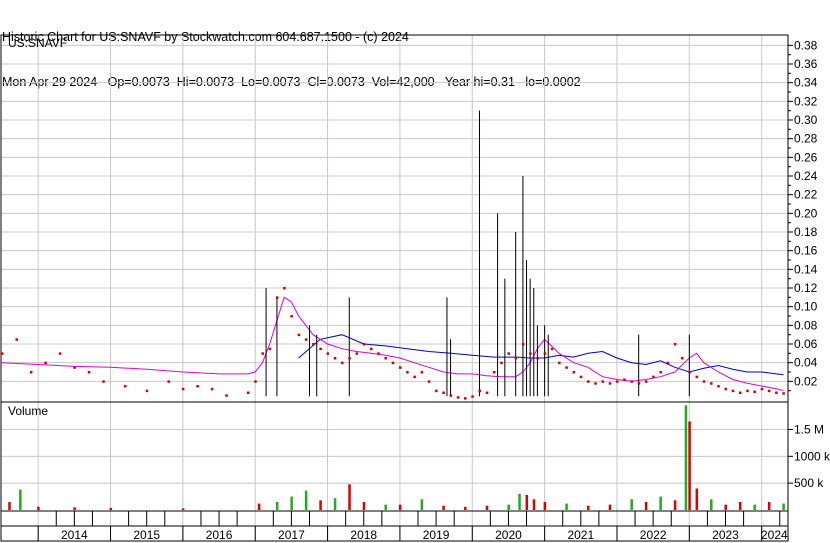 Image resolution: width=830 pixels, height=543 pixels. Describe the element at coordinates (806, 195) in the screenshot. I see `price-tick-label: 0.22` at that location.